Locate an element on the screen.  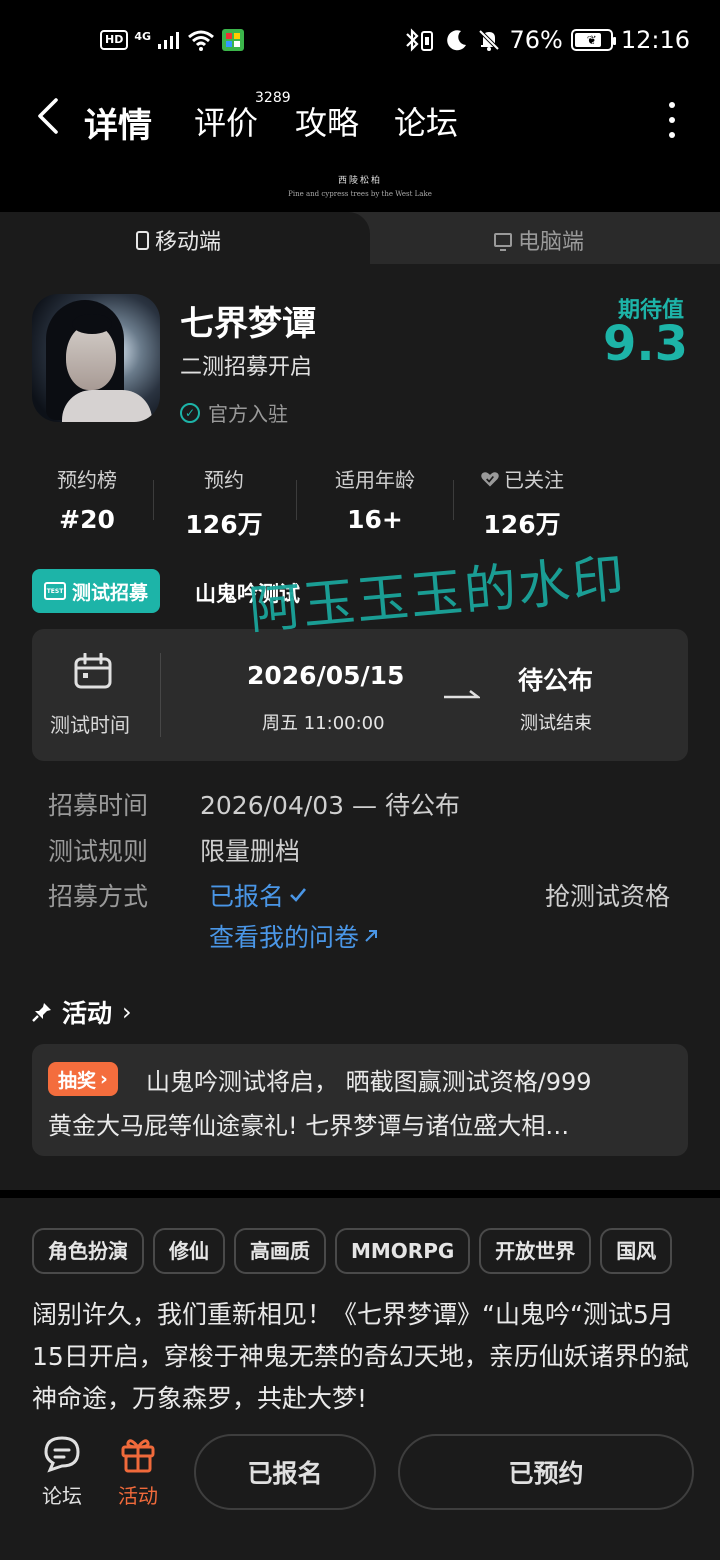
stat-age: 适用年龄 16+ is located at coordinates (375, 499).